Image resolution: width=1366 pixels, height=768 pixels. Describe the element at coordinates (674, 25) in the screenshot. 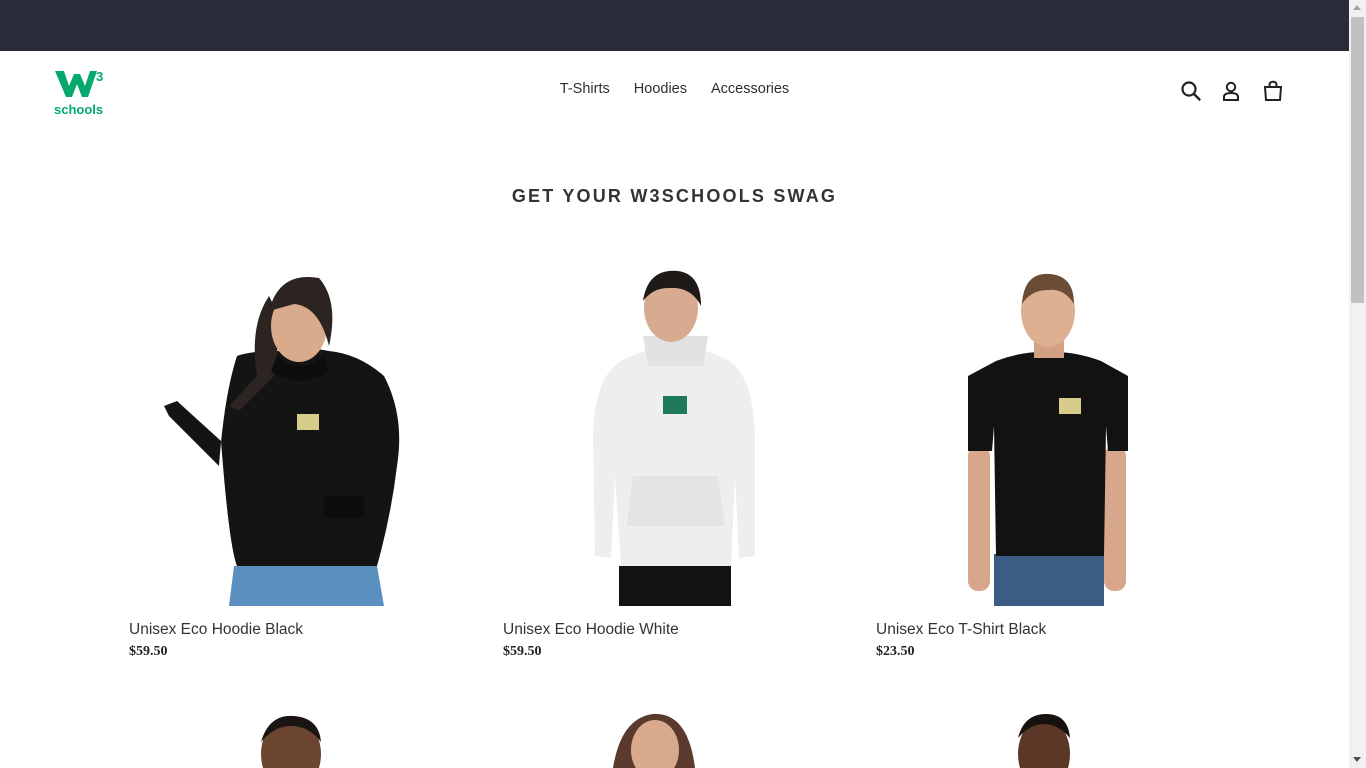

I see `announcement-bar` at that location.